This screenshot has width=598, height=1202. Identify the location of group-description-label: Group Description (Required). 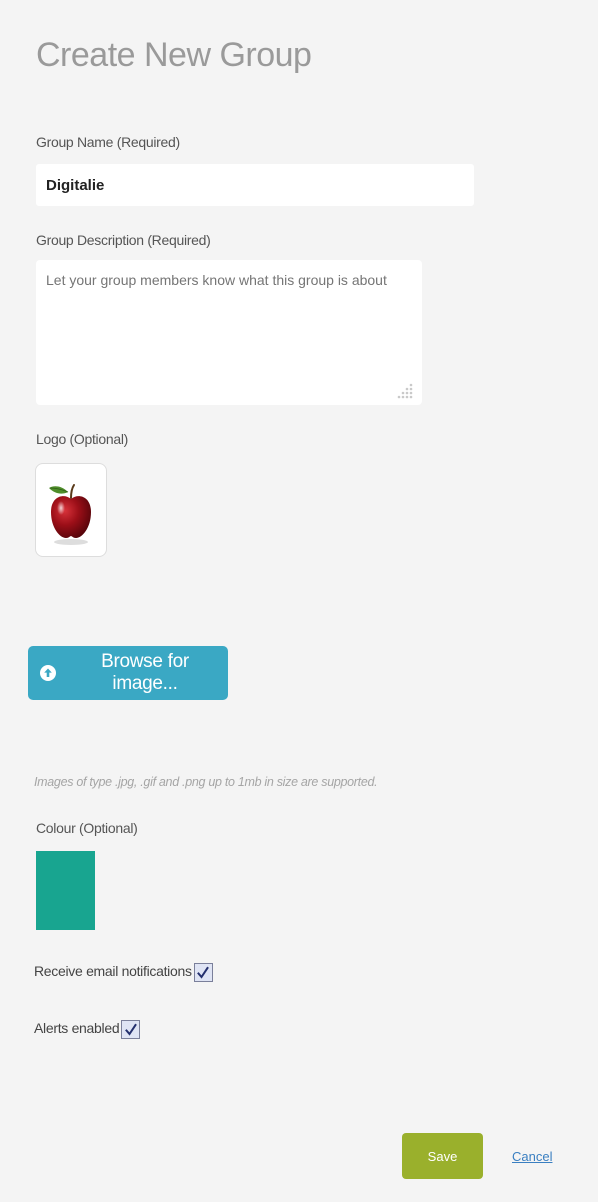
(123, 240).